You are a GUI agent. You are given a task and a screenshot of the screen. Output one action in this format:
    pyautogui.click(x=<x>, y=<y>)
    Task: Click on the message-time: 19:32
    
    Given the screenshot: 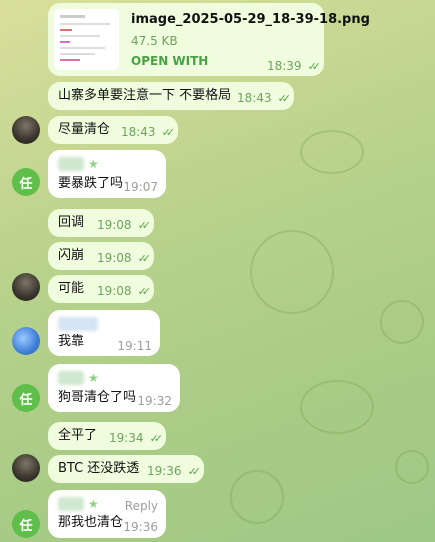 What is the action you would take?
    pyautogui.click(x=154, y=401)
    